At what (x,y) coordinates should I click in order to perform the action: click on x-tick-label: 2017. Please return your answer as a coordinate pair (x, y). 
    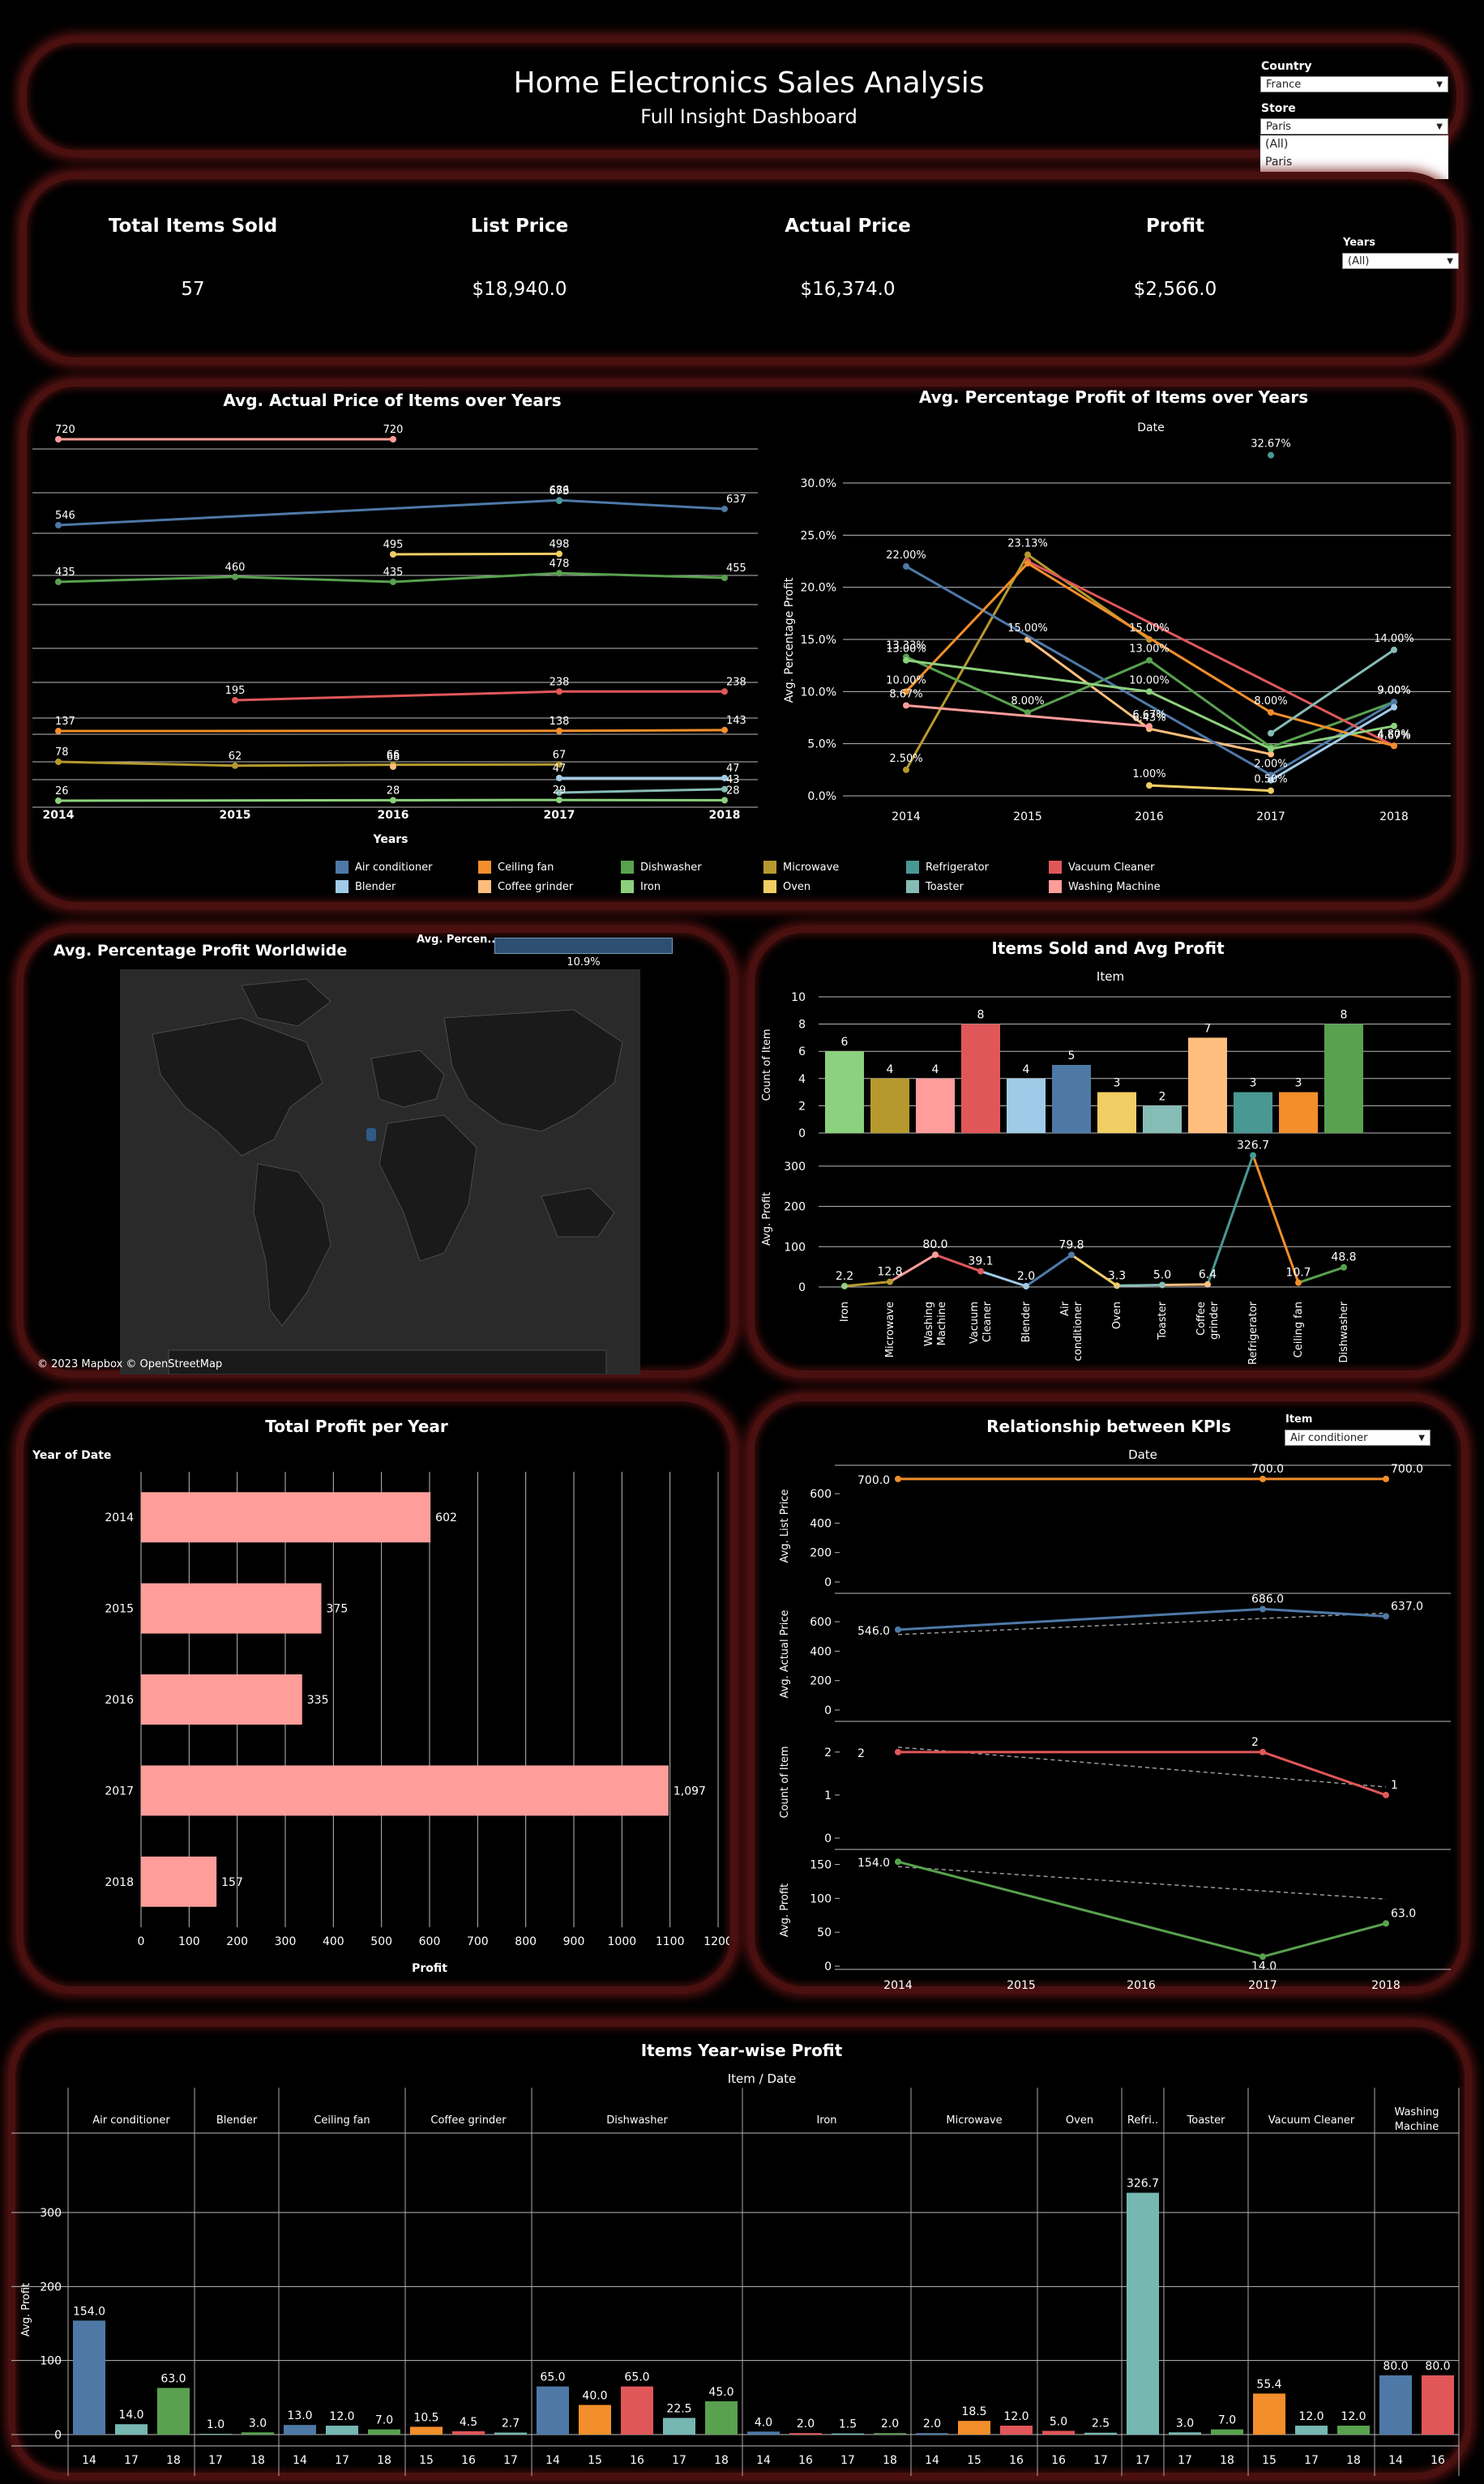
    Looking at the image, I should click on (1270, 816).